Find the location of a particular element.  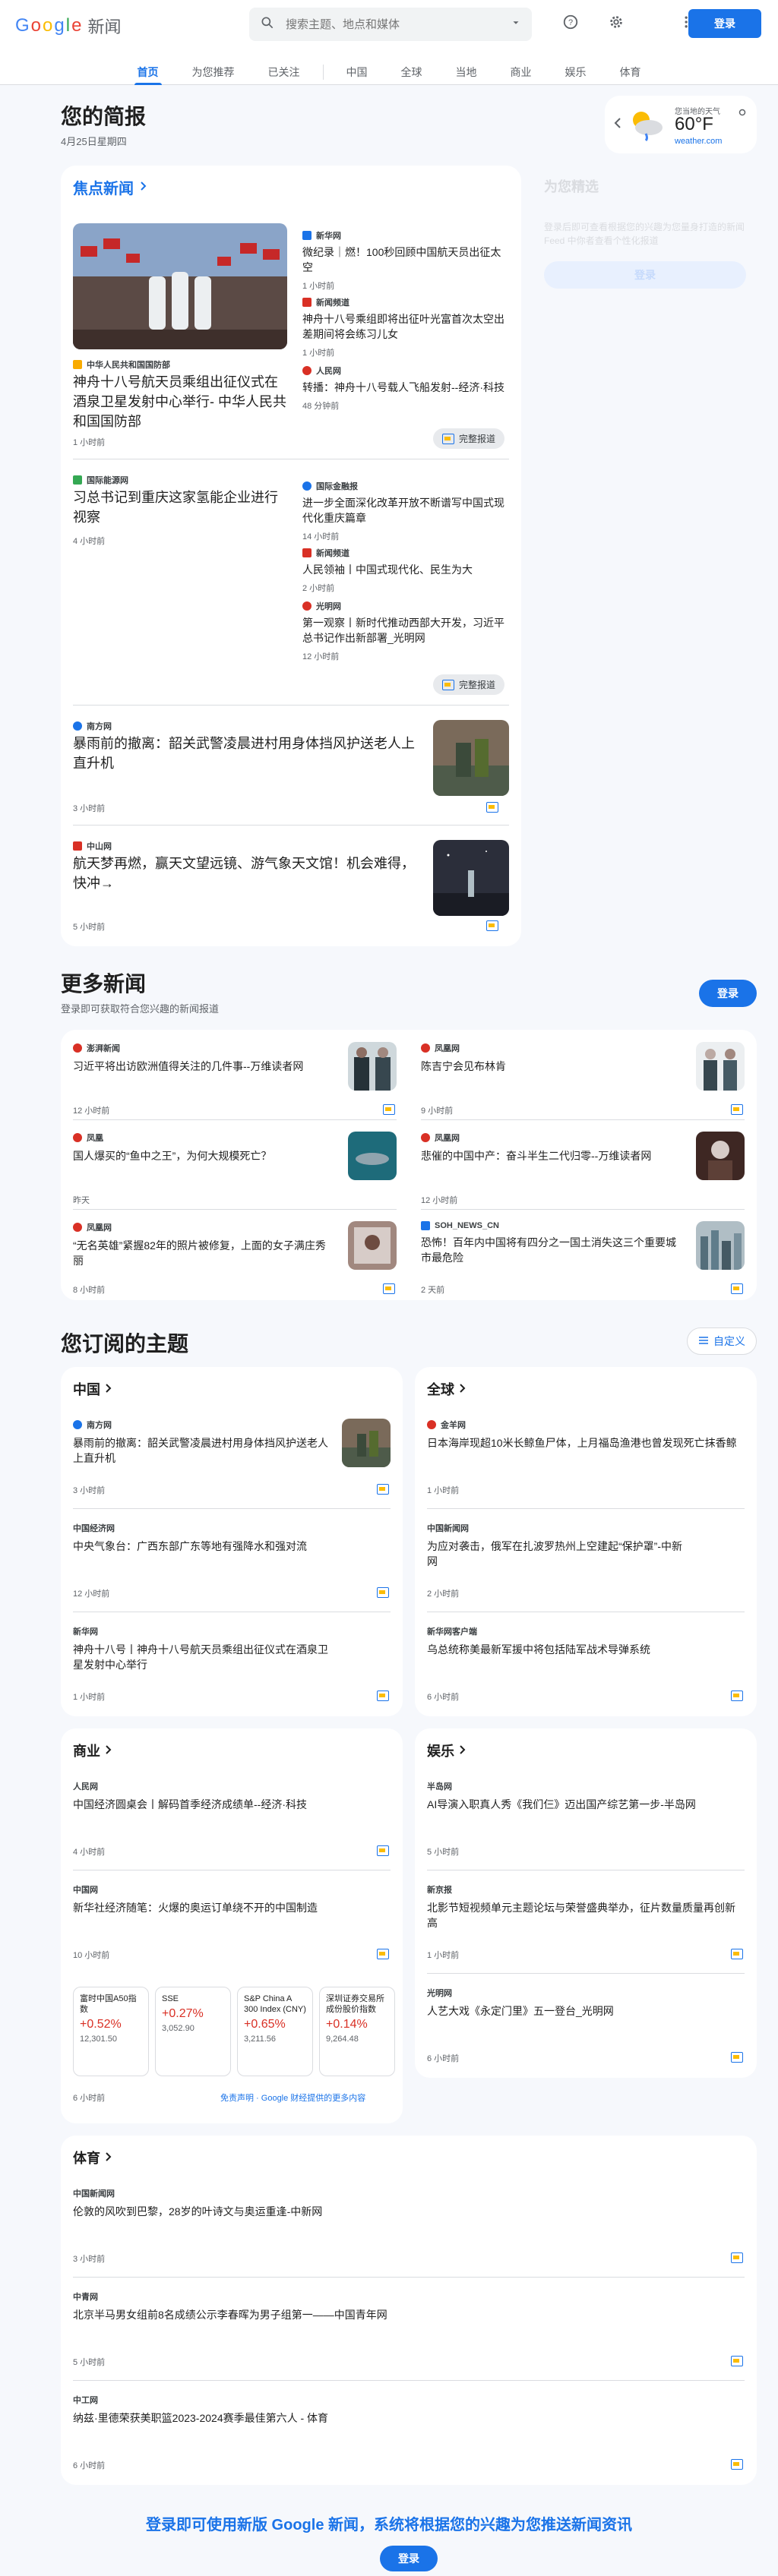

rescue-image is located at coordinates (471, 758).